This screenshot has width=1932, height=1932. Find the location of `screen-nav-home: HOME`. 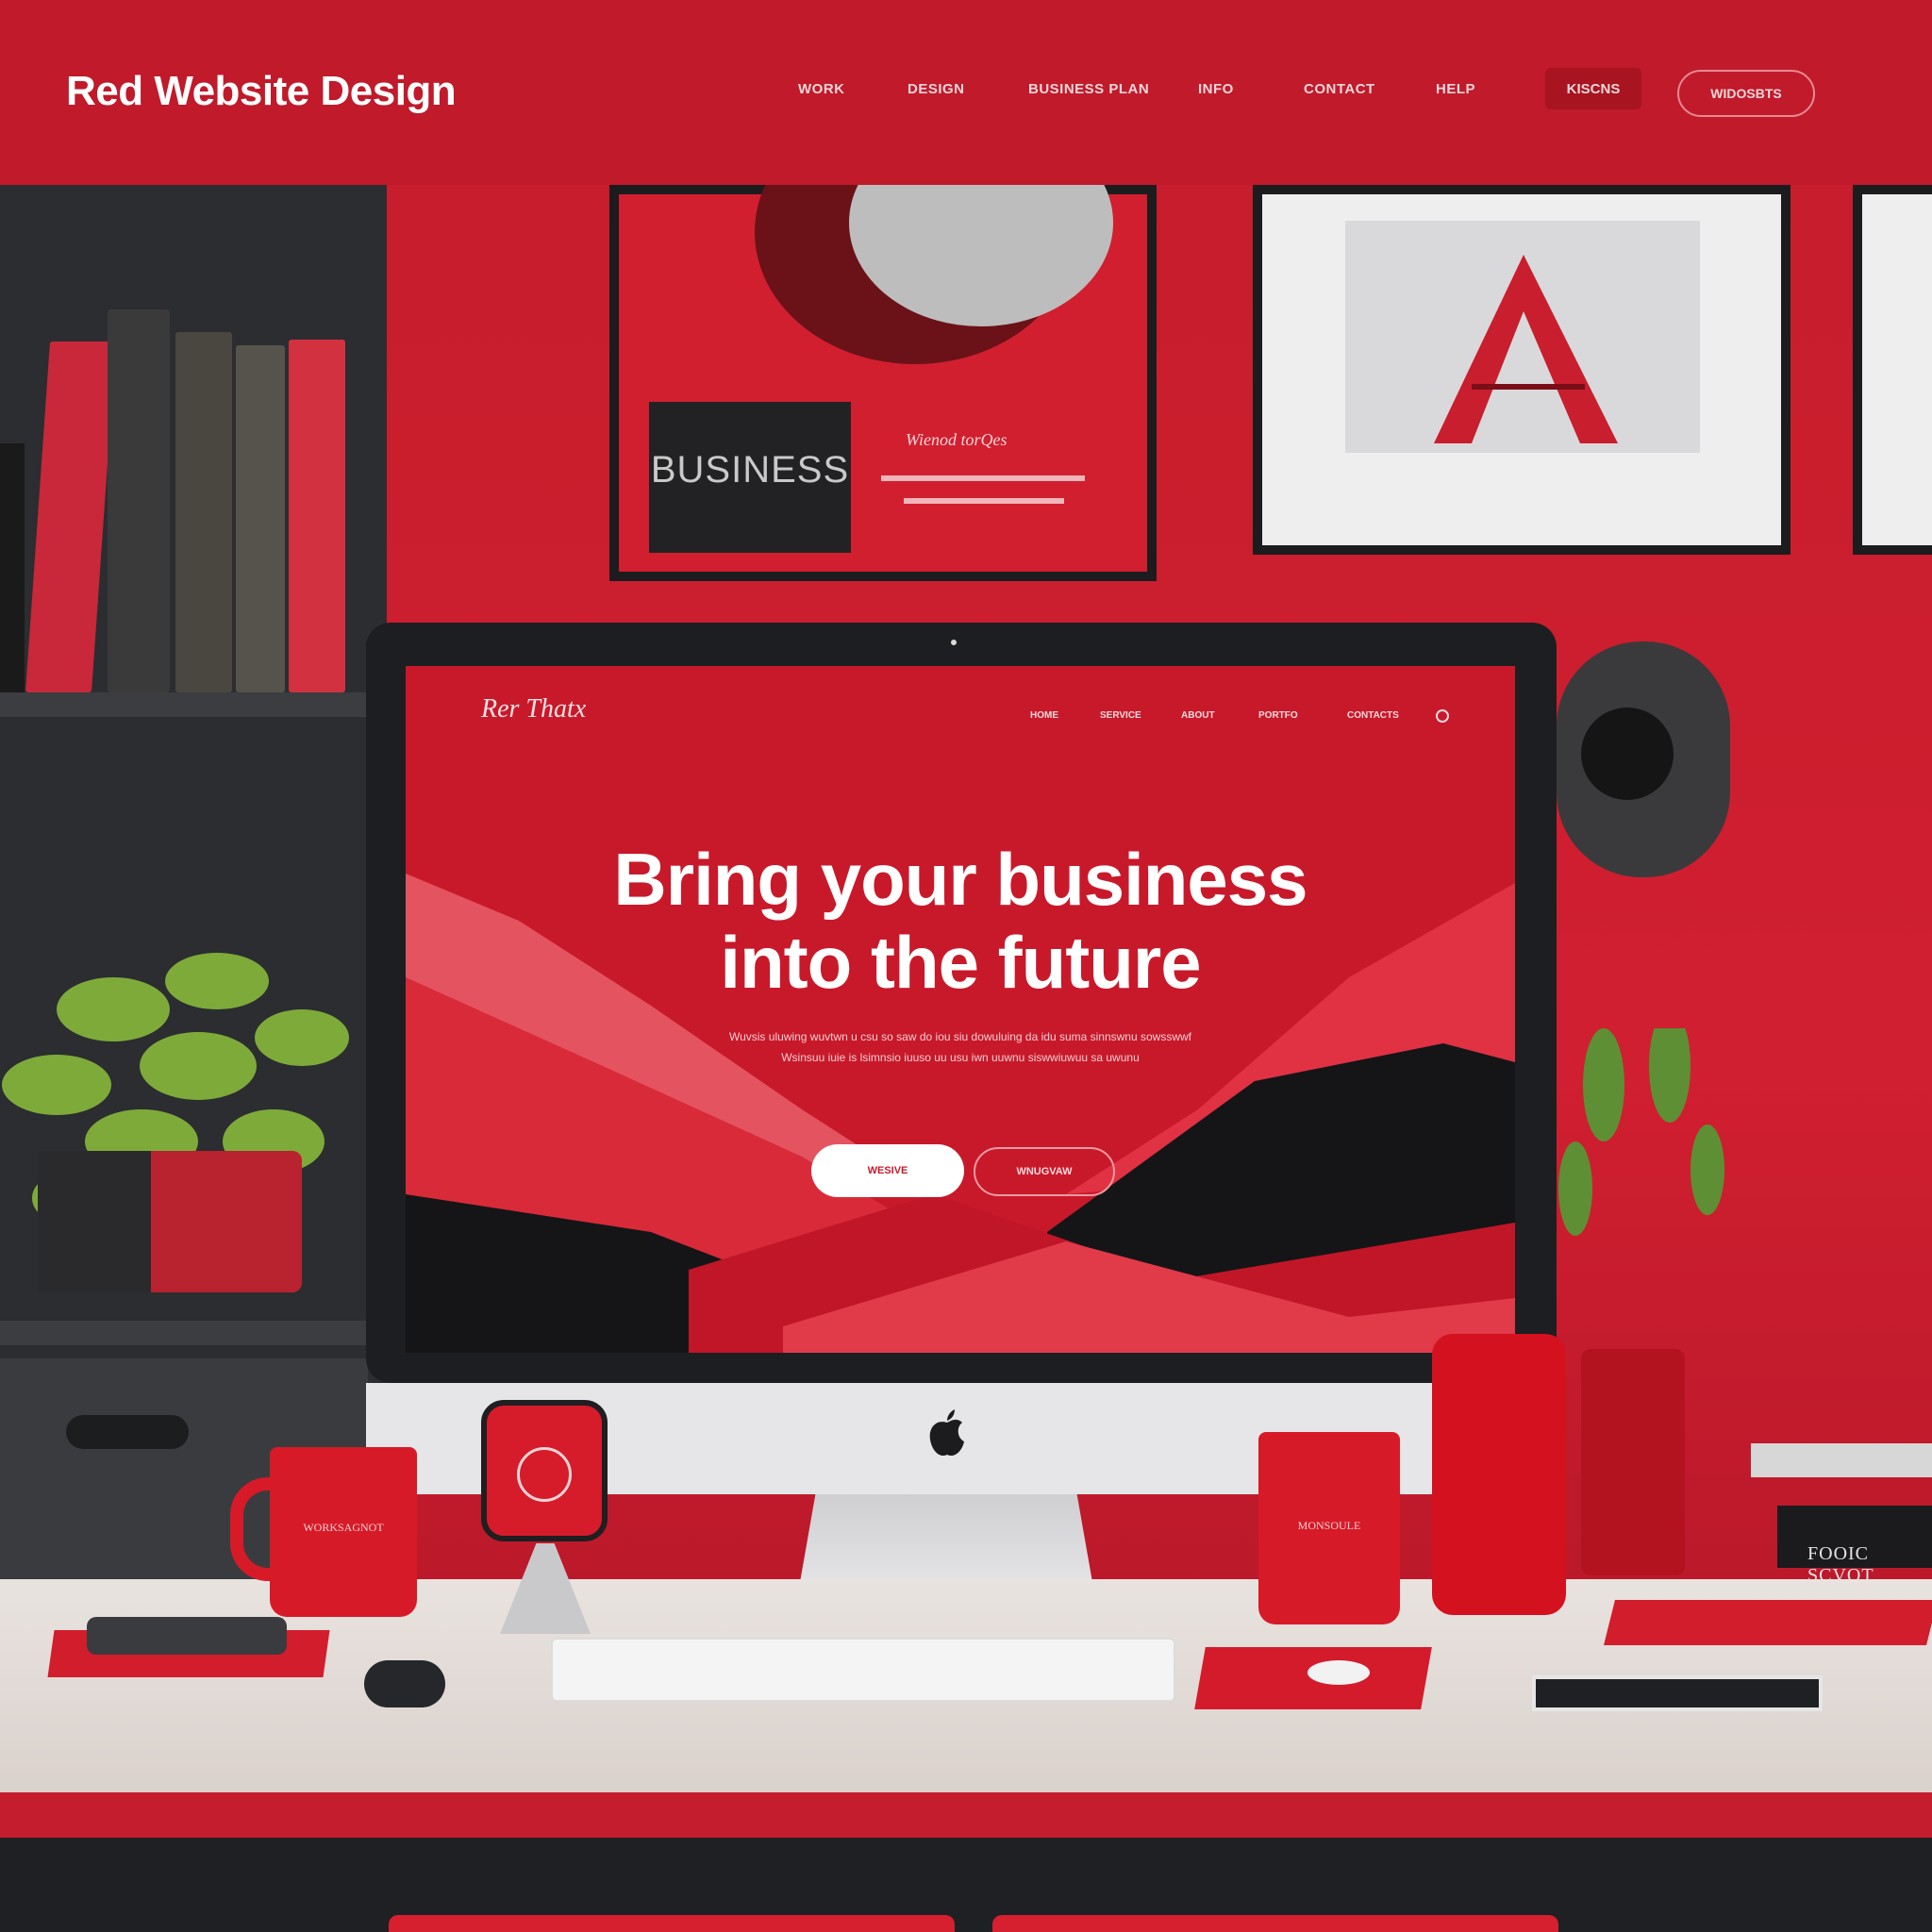

screen-nav-home: HOME is located at coordinates (1044, 715).